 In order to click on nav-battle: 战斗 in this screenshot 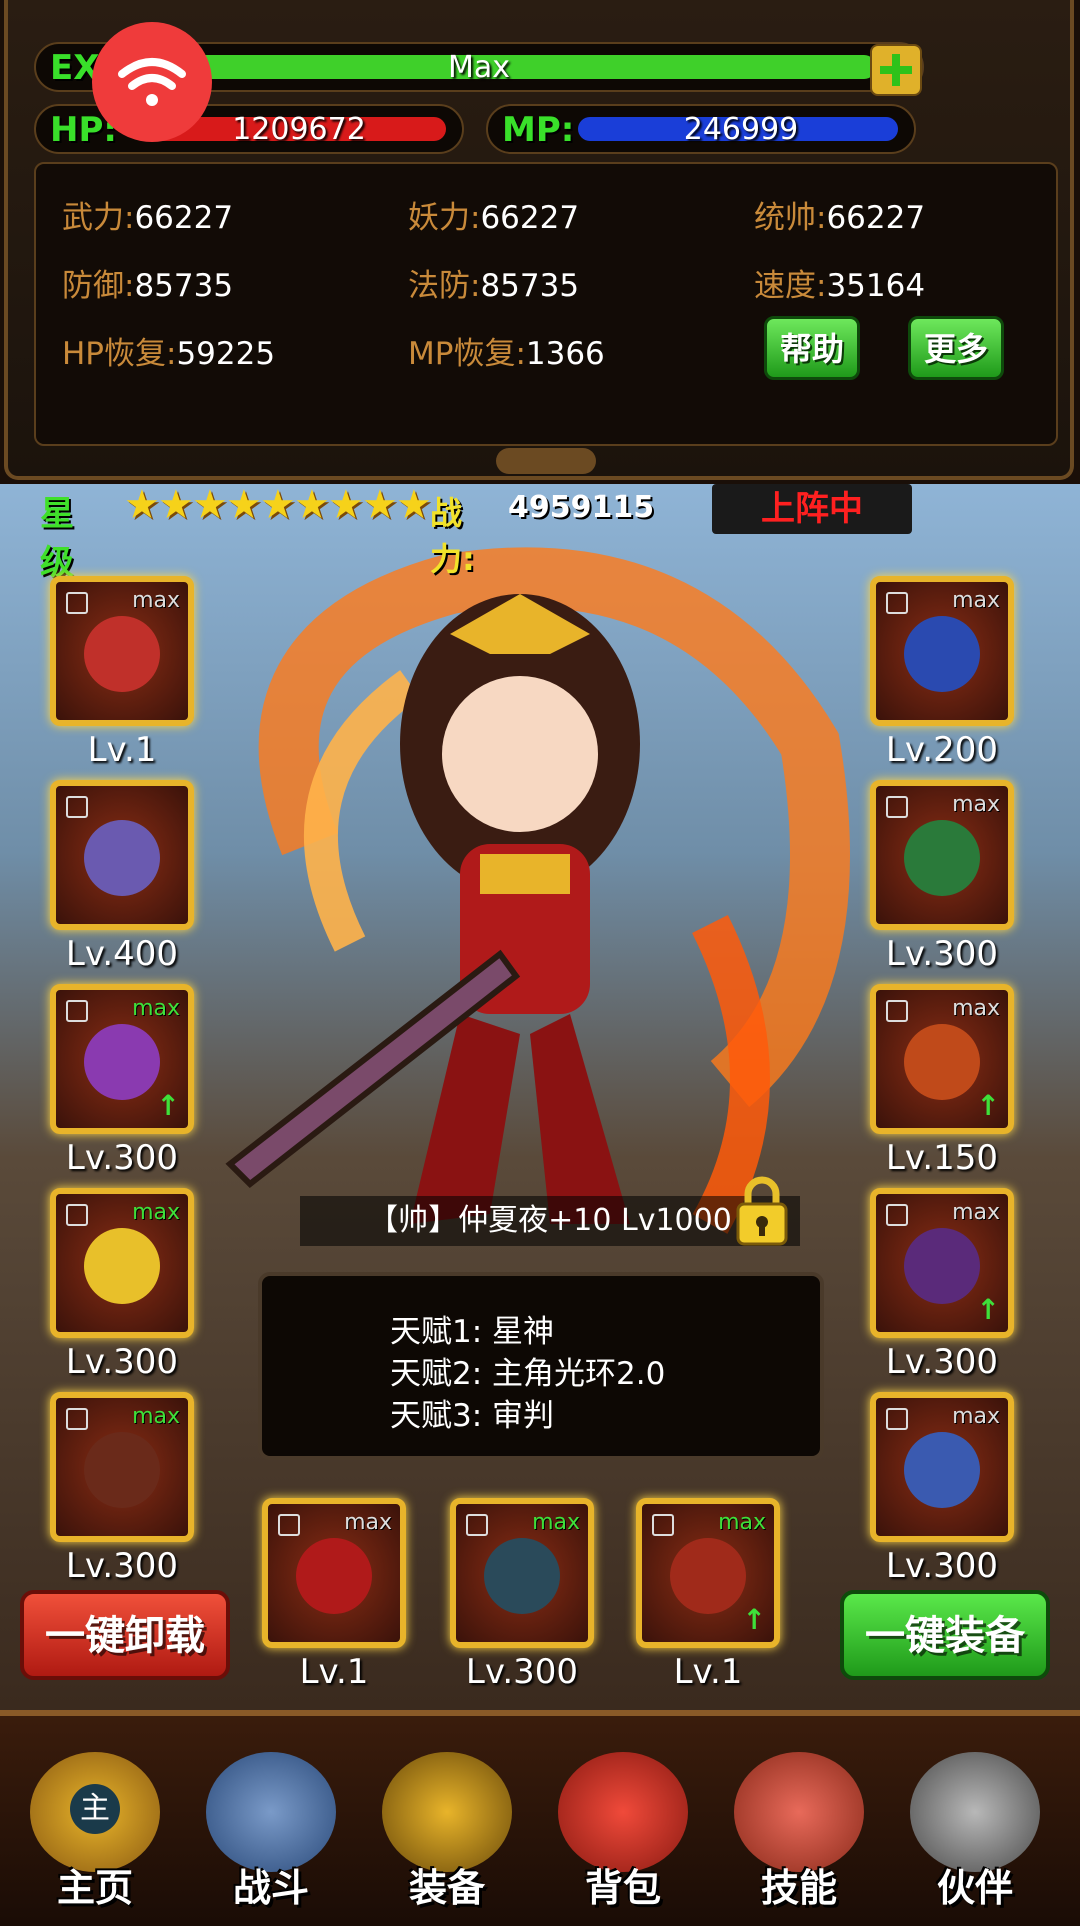, I will do `click(271, 1832)`.